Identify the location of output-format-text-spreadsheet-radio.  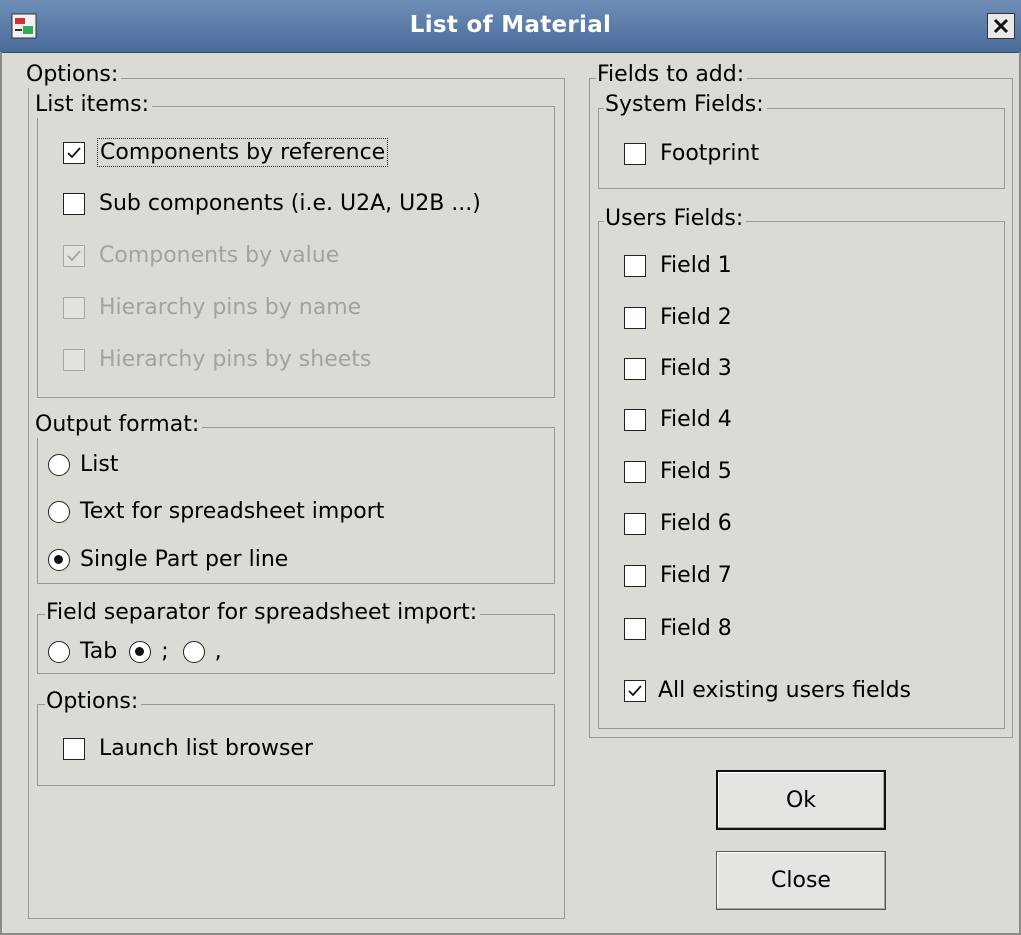
(59, 511).